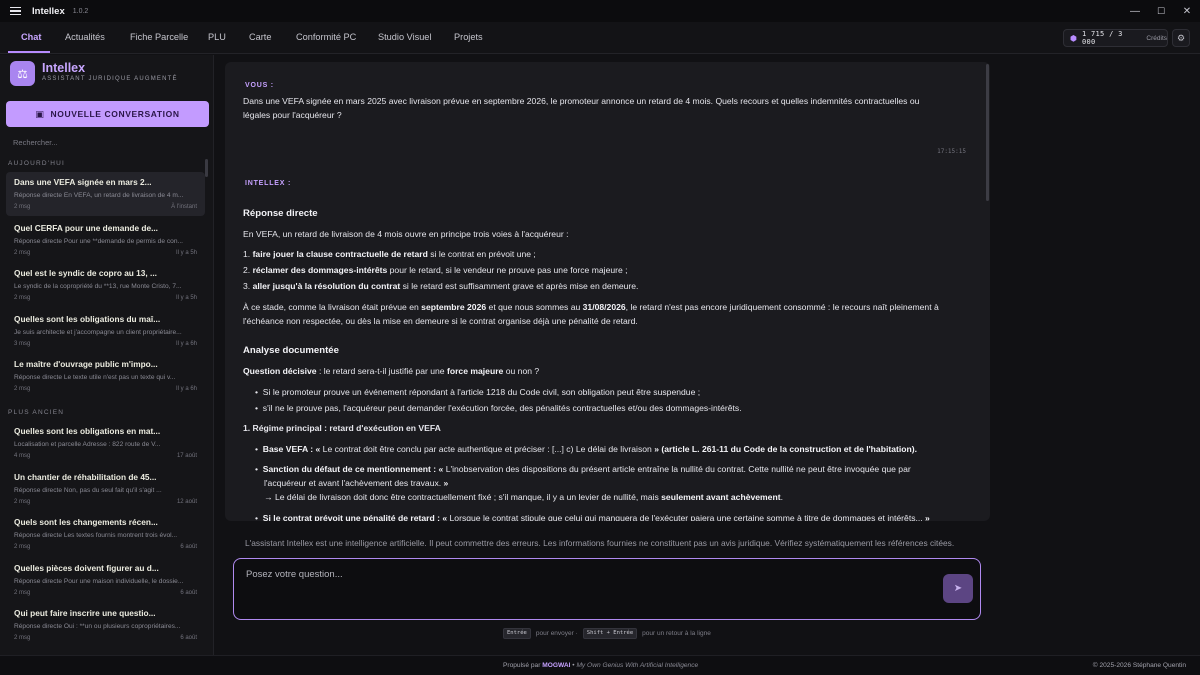  What do you see at coordinates (36, 412) in the screenshot?
I see `section-older: PLUS ANCIEN` at bounding box center [36, 412].